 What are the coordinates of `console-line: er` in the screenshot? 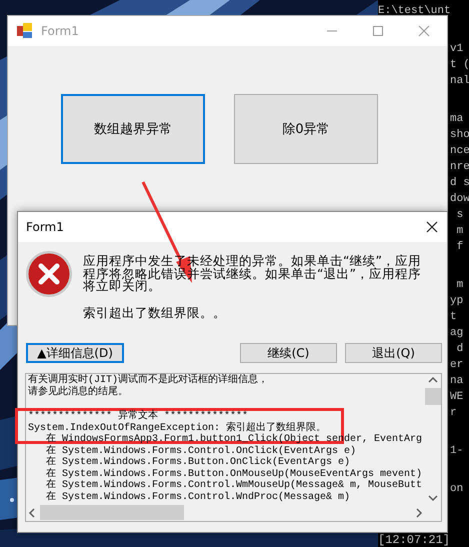 It's located at (457, 365).